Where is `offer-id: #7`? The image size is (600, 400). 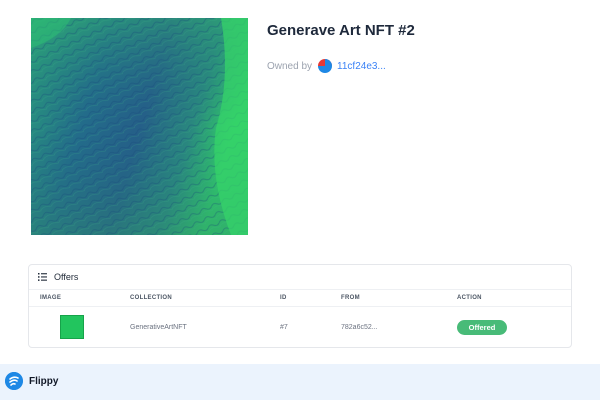
offer-id: #7 is located at coordinates (284, 327).